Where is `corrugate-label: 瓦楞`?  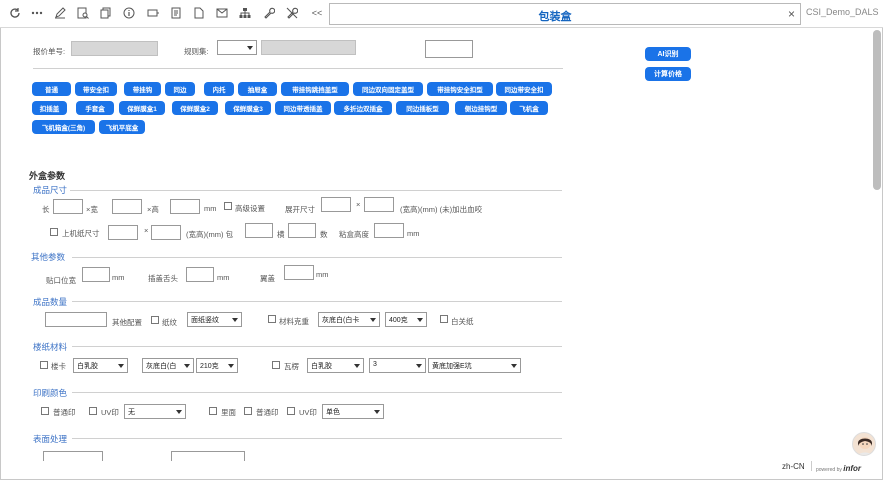 corrugate-label: 瓦楞 is located at coordinates (291, 366).